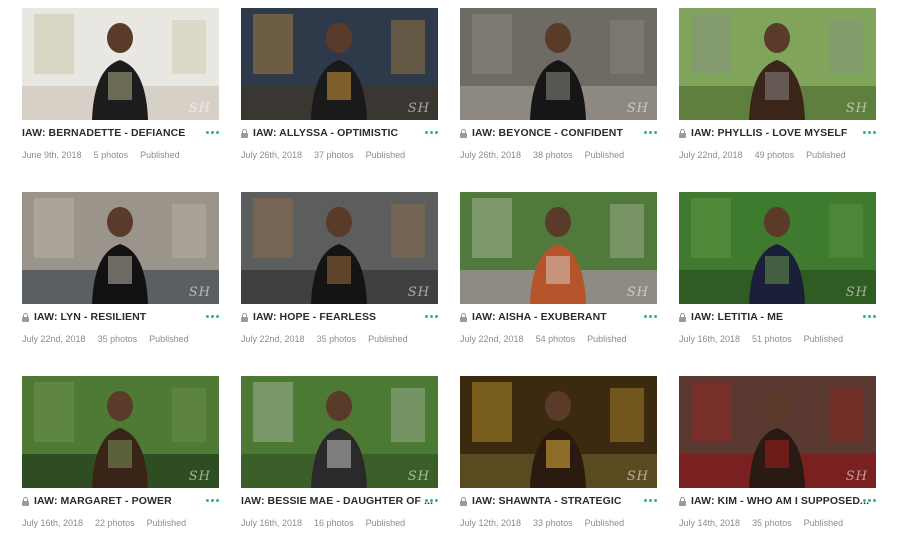  Describe the element at coordinates (548, 155) in the screenshot. I see `gallery-meta: July 26th, 2018 38 photos Published` at that location.